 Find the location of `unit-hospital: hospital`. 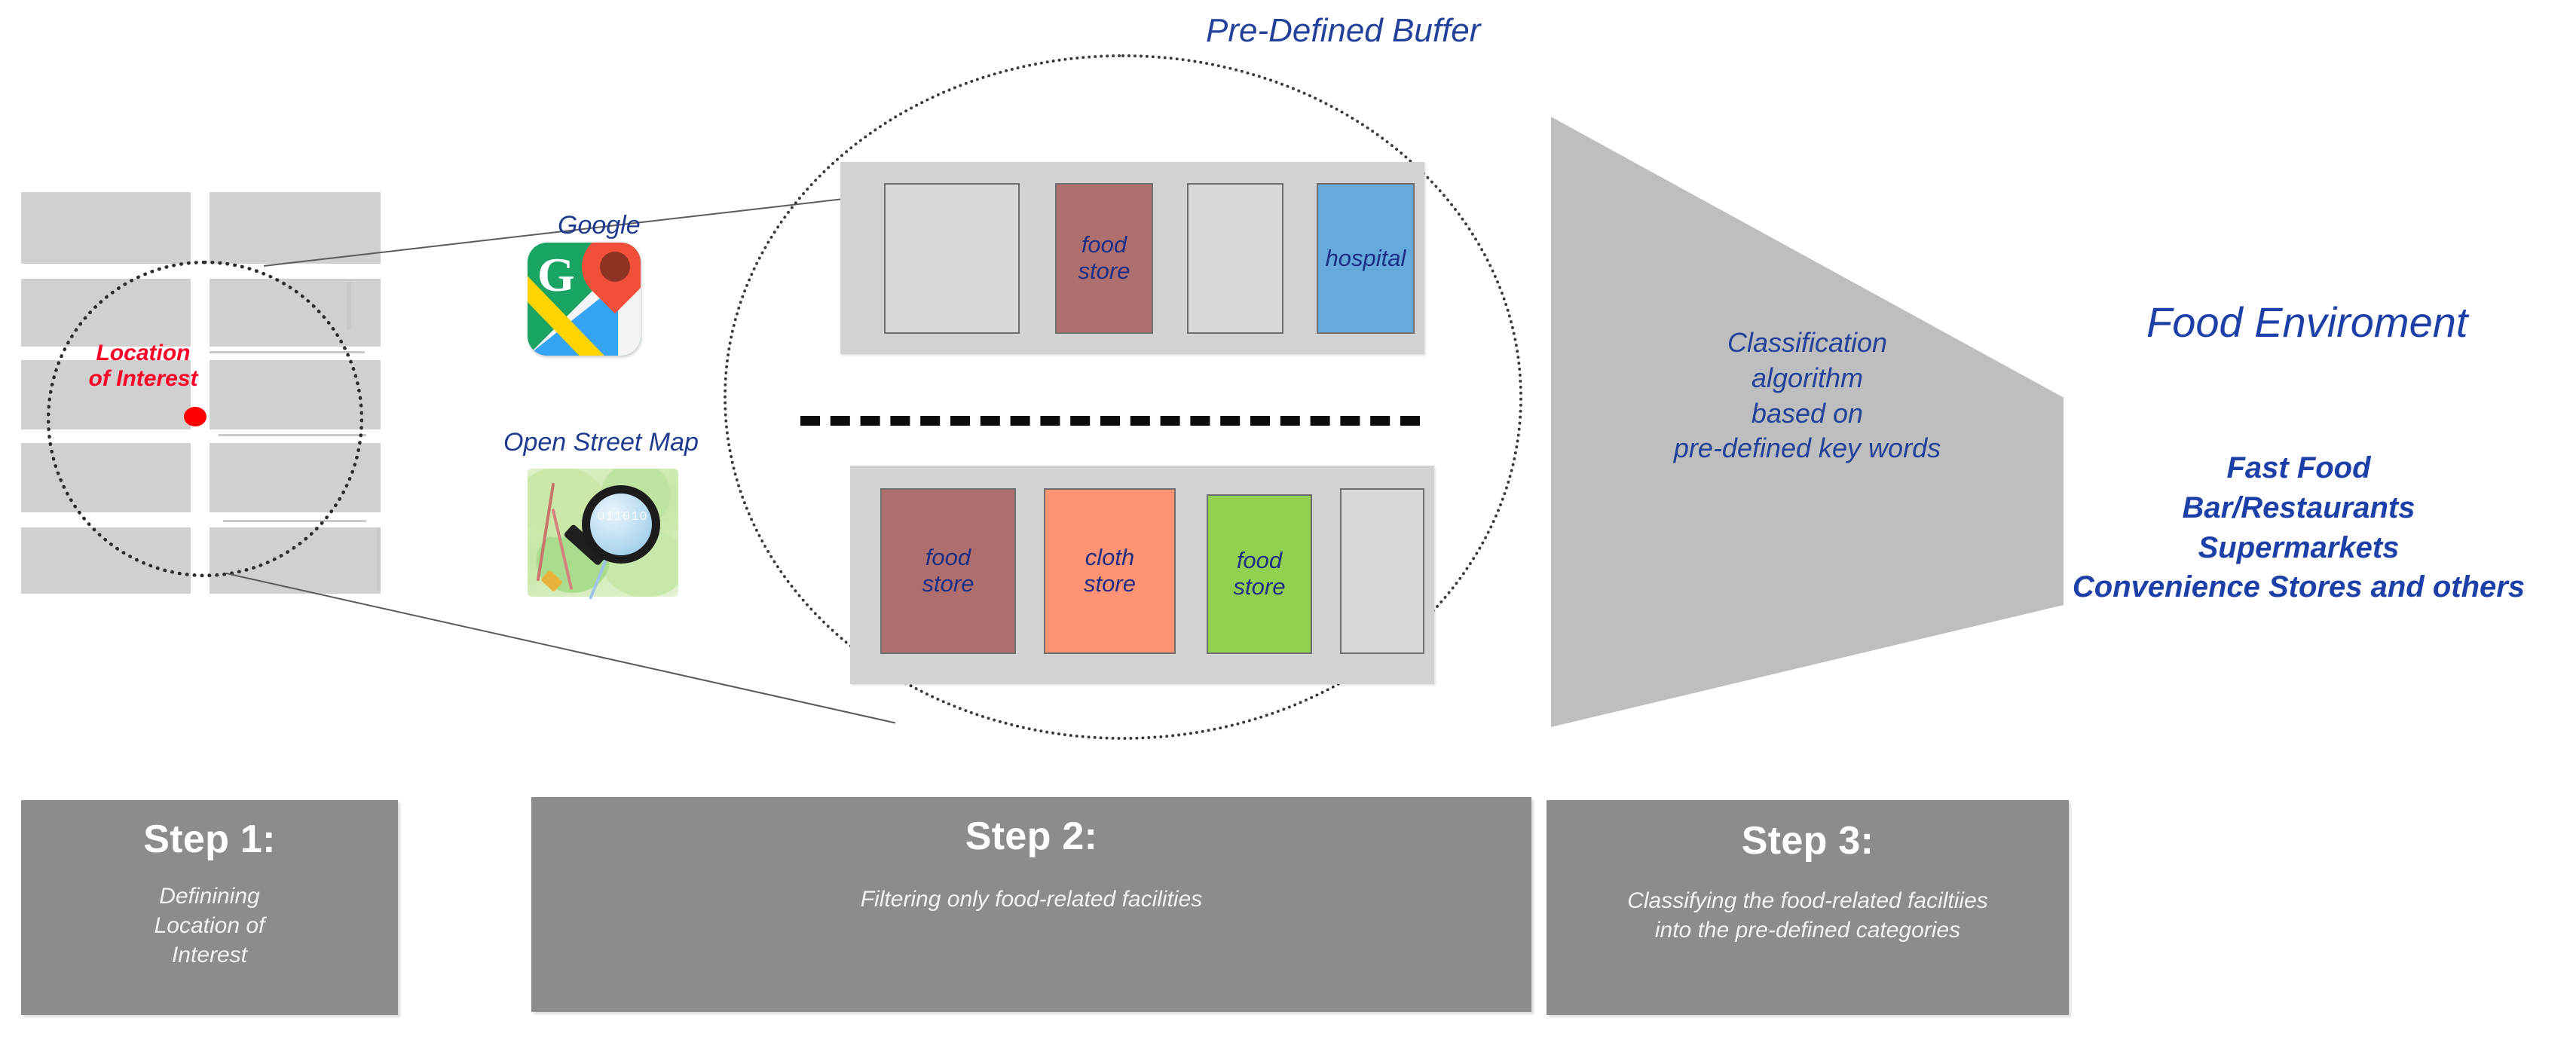

unit-hospital: hospital is located at coordinates (1366, 258).